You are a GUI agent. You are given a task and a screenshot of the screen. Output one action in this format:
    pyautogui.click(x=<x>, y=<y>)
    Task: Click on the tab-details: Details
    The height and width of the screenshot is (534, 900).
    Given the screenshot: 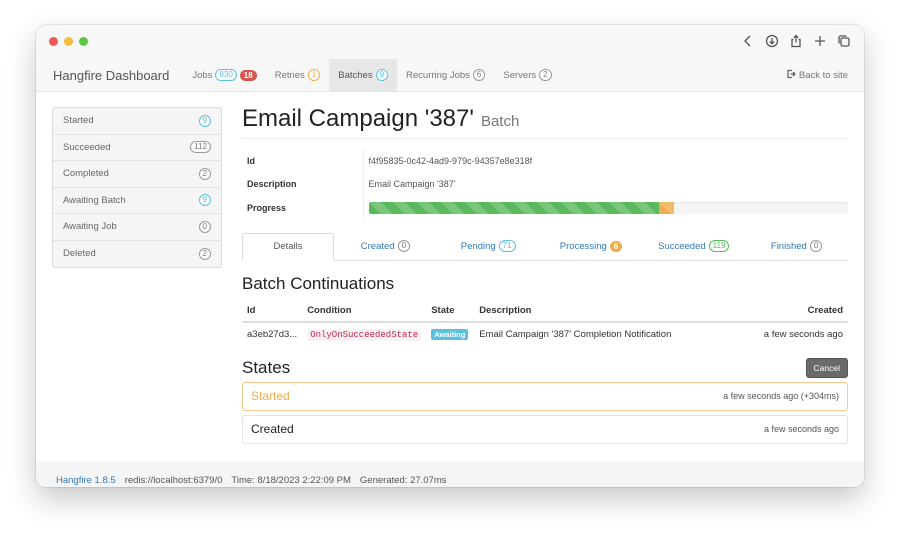 What is the action you would take?
    pyautogui.click(x=288, y=246)
    